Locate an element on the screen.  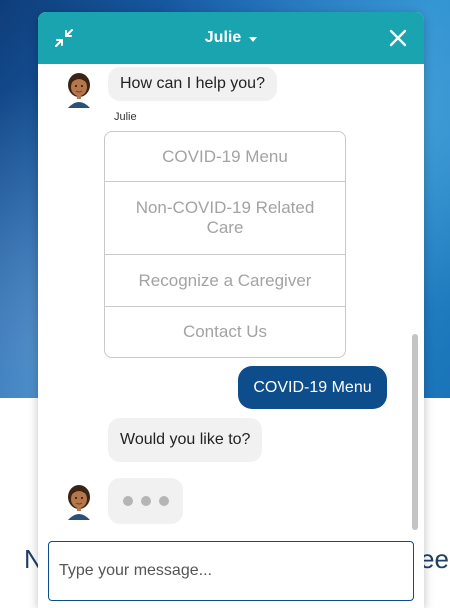
chat-title: Julie is located at coordinates (223, 37).